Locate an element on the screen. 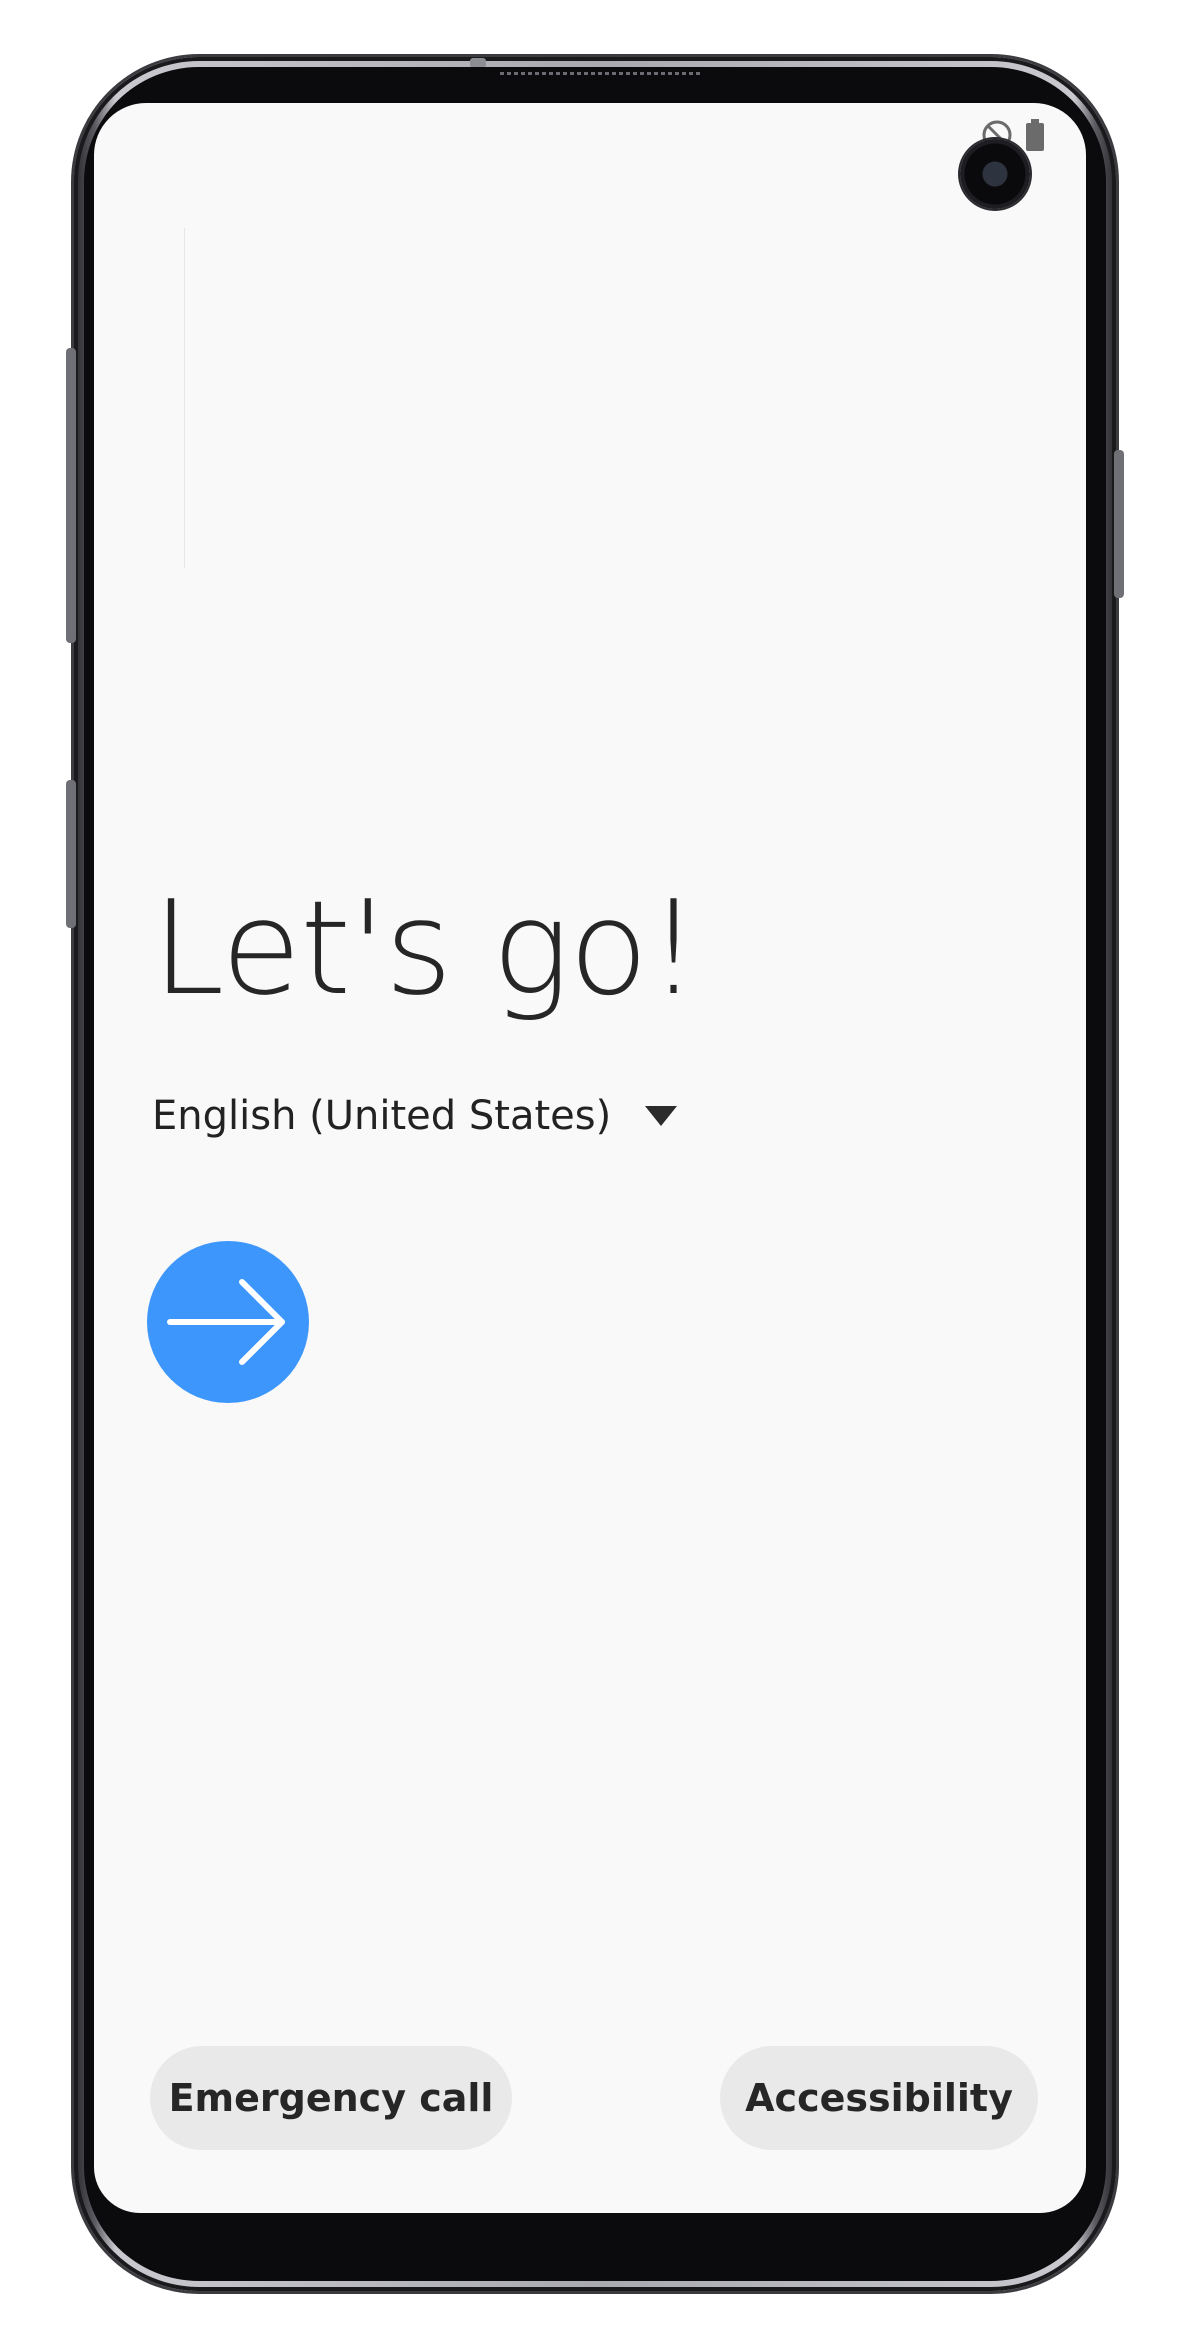 This screenshot has width=1180, height=2345. power-button is located at coordinates (1119, 524).